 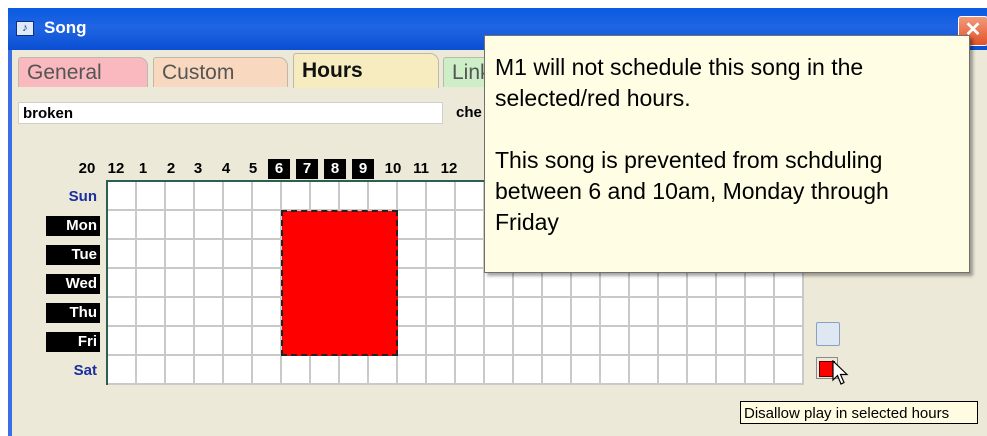 What do you see at coordinates (198, 169) in the screenshot?
I see `hour-label: 3` at bounding box center [198, 169].